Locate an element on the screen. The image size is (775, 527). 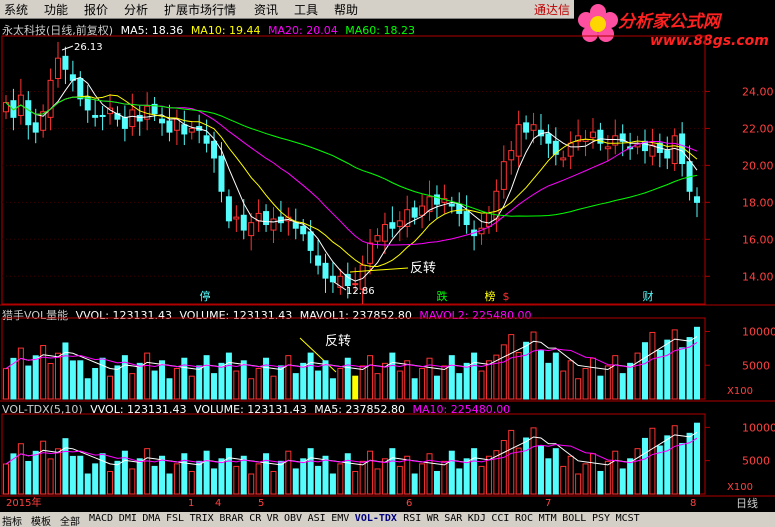
indicator-tab: SAR is located at coordinates (453, 518).